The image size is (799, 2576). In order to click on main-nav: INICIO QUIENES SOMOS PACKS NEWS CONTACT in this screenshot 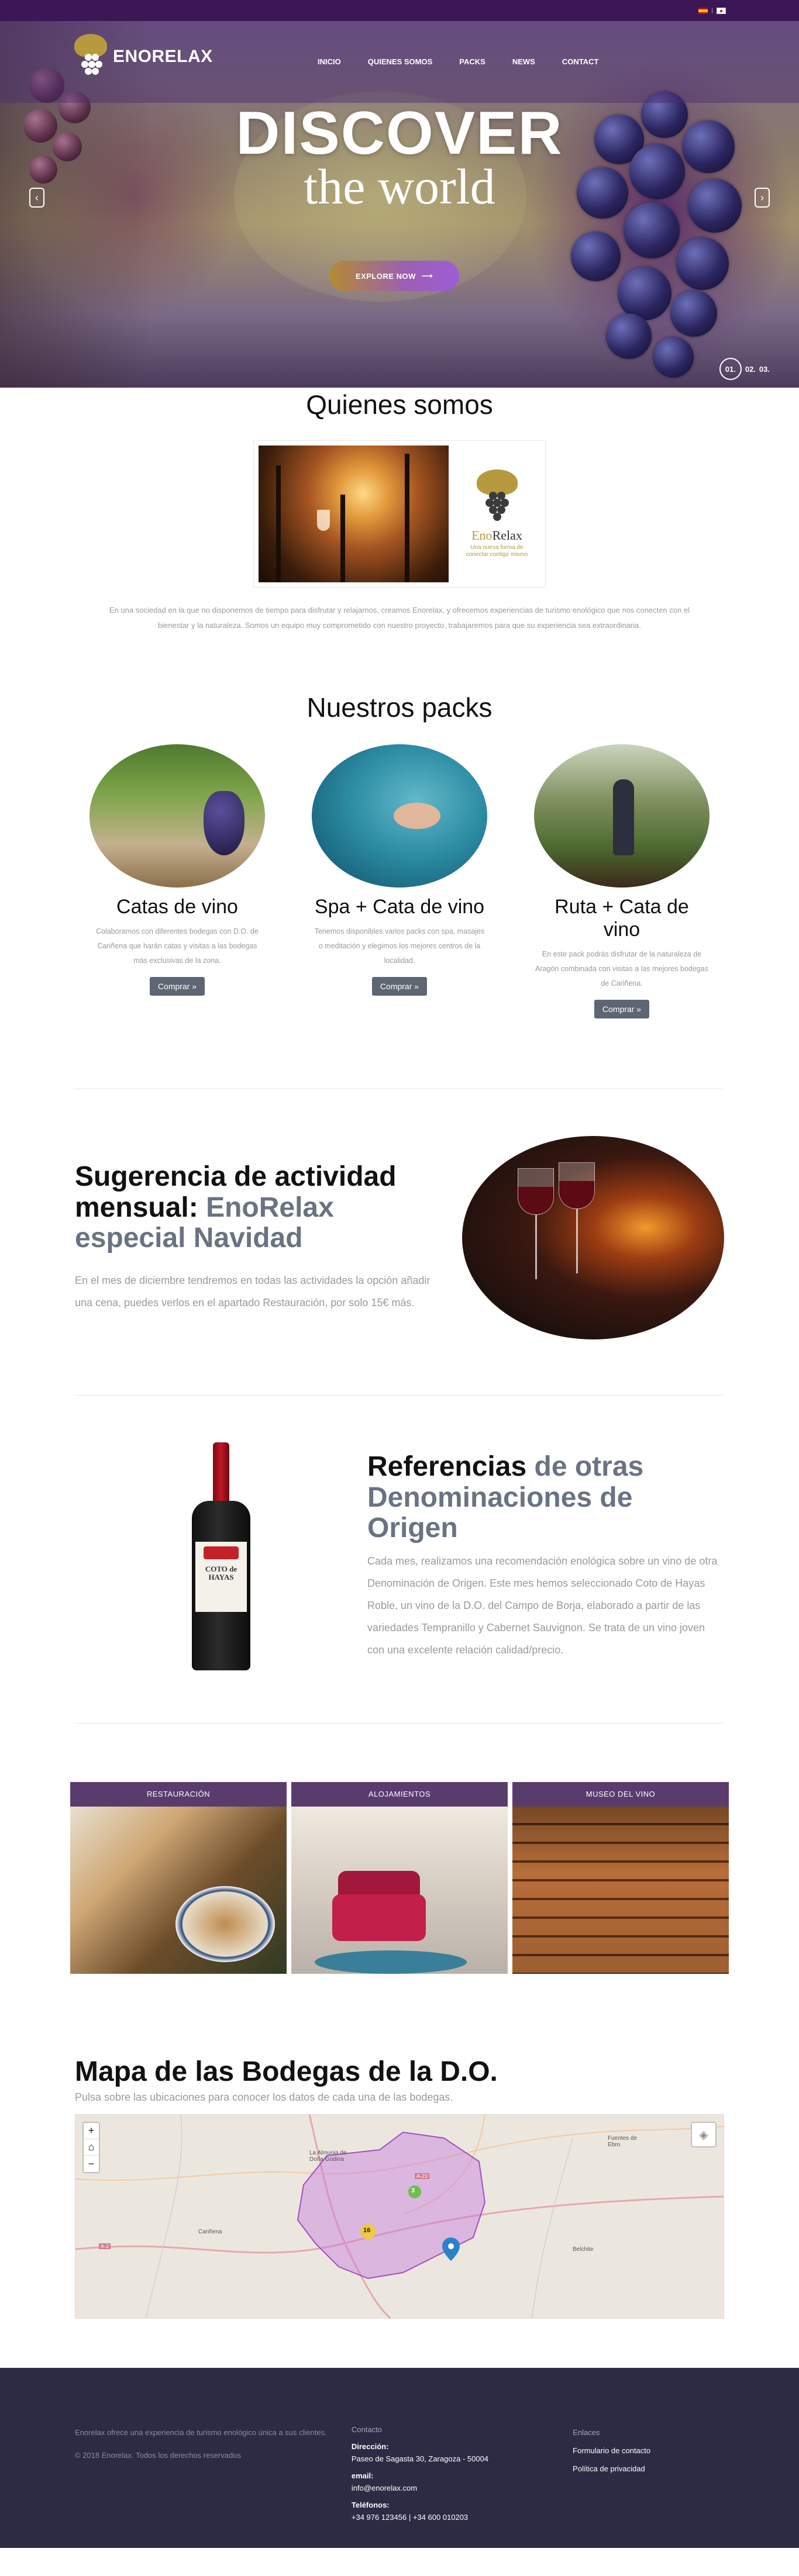, I will do `click(458, 61)`.